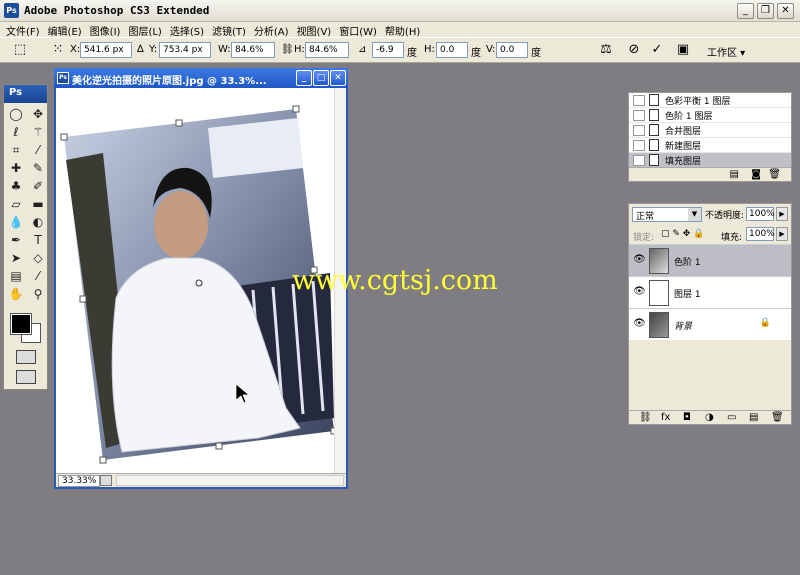 Image resolution: width=800 pixels, height=575 pixels. Describe the element at coordinates (760, 214) in the screenshot. I see `opacity-field: 100%` at that location.